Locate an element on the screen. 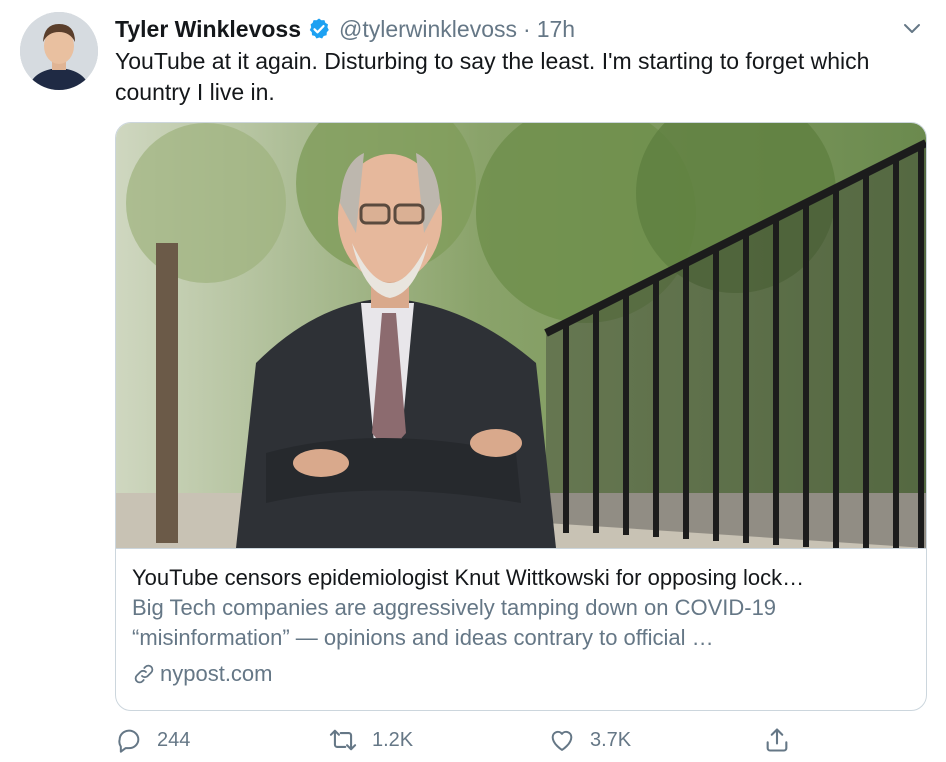 Image resolution: width=946 pixels, height=762 pixels. card-source: nypost.com is located at coordinates (522, 674).